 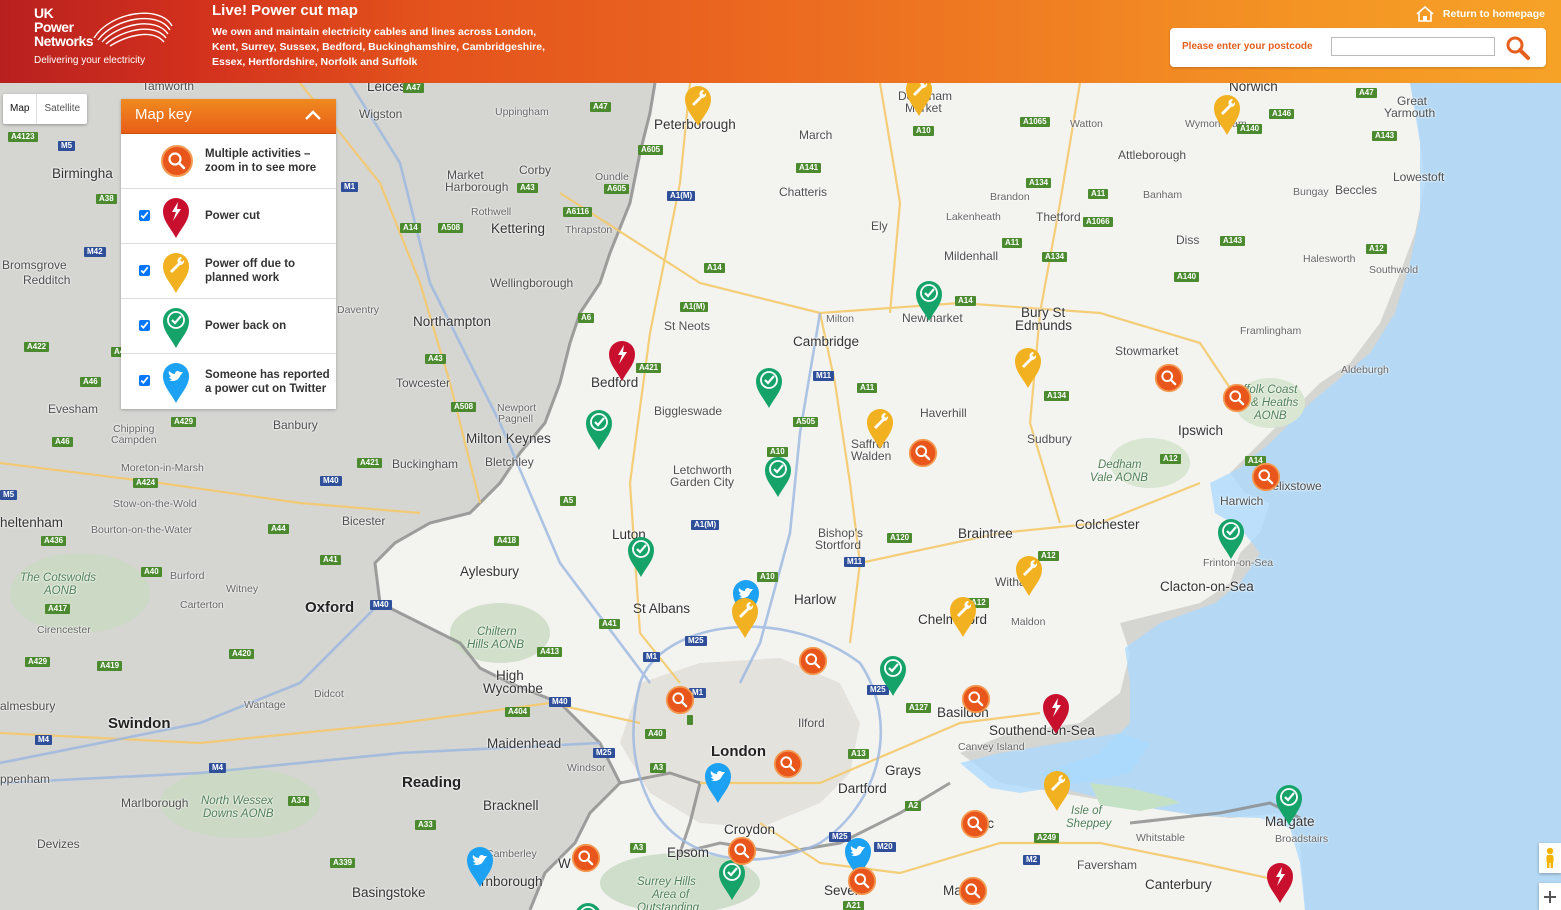 What do you see at coordinates (133, 29) in the screenshot?
I see `logo-swirl-icon` at bounding box center [133, 29].